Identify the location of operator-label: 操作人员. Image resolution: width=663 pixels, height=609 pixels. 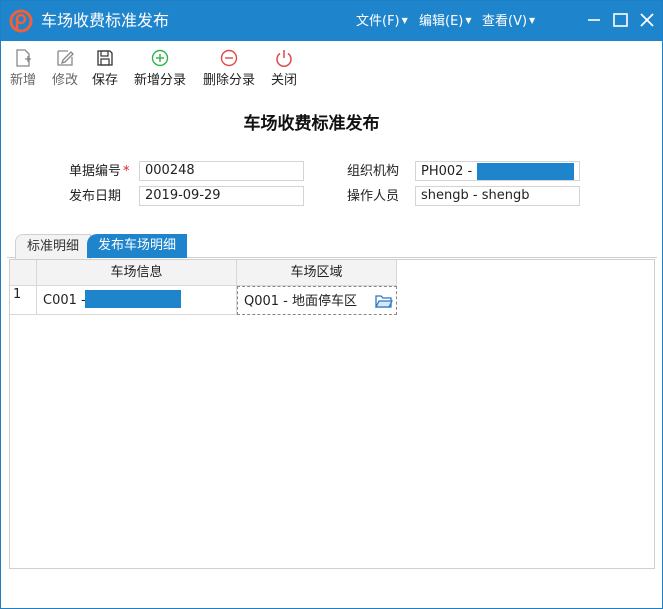
(373, 196).